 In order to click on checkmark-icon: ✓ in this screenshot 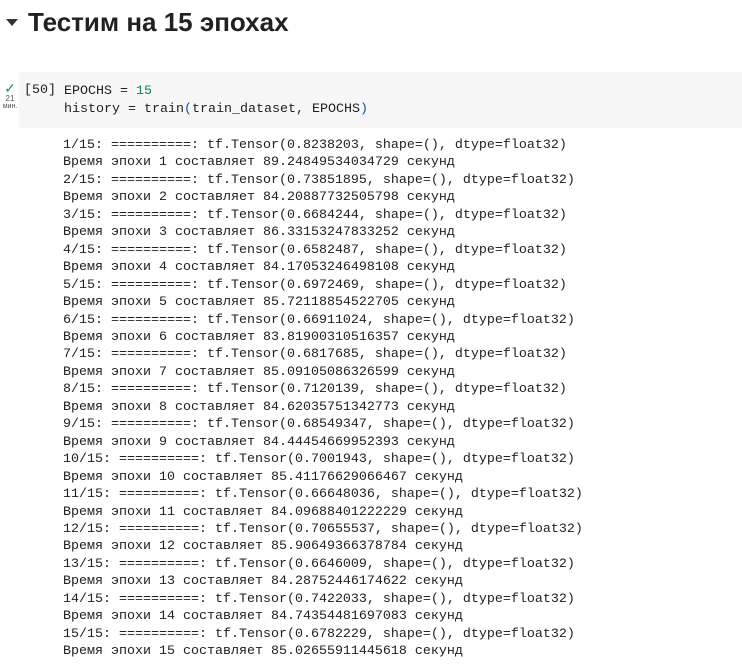, I will do `click(10, 88)`.